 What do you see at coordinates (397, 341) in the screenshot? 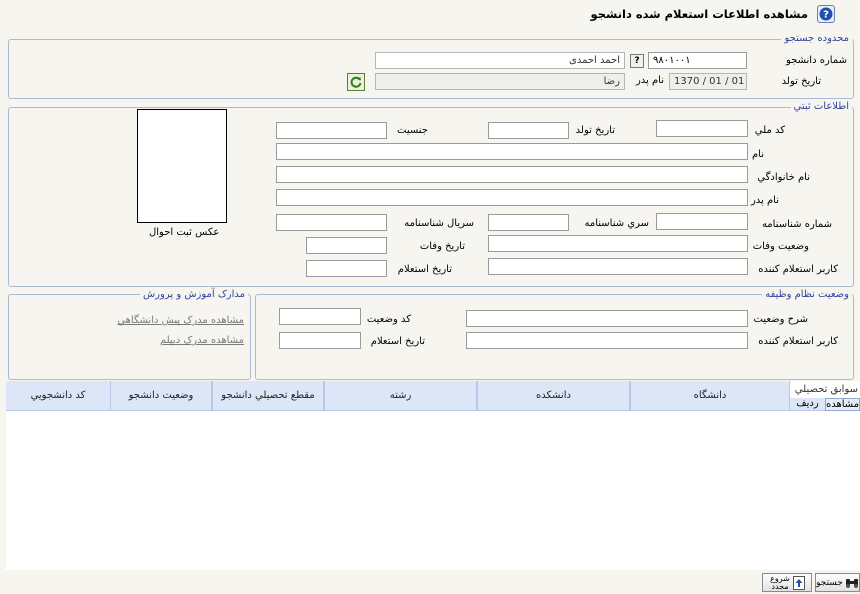
I see `mil-inquiry-date-label: تاريخ استعلام` at bounding box center [397, 341].